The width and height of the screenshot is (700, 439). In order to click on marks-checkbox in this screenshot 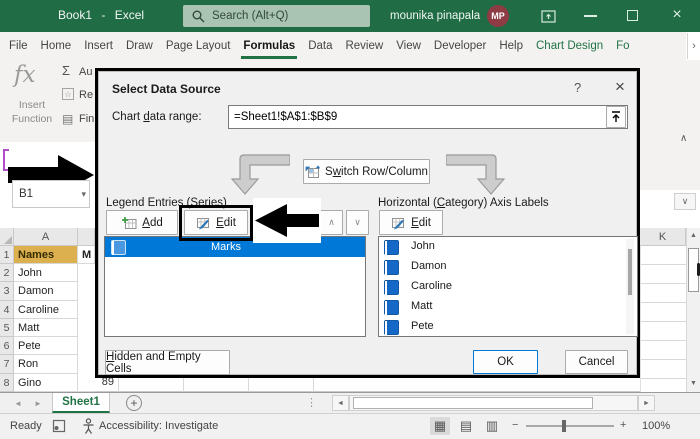, I will do `click(118, 247)`.